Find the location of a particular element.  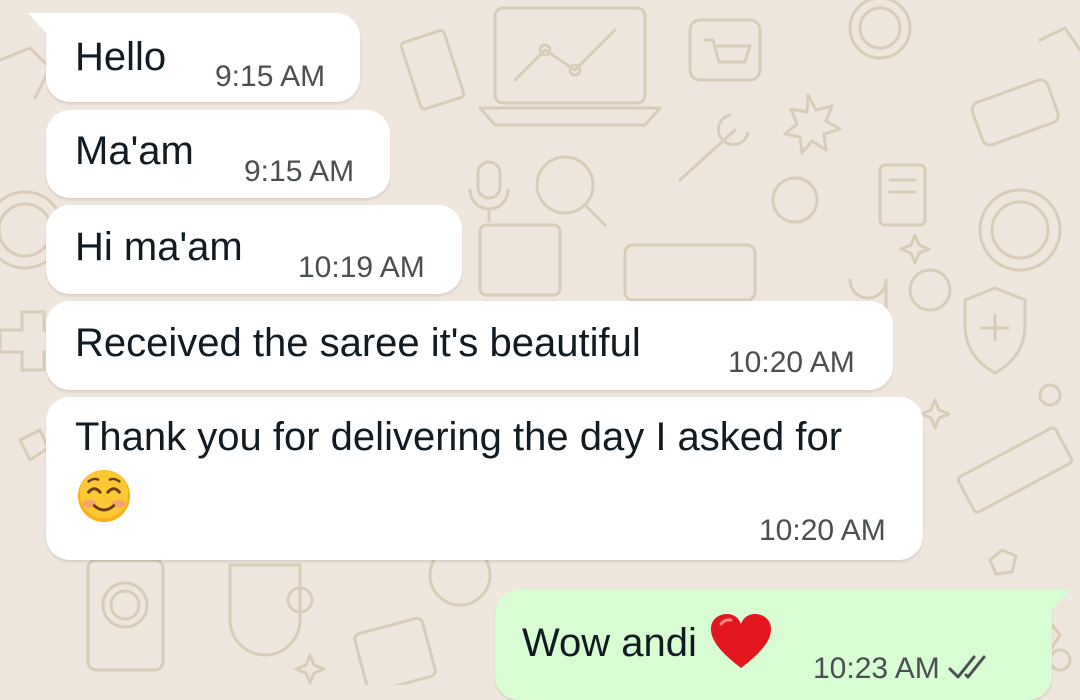

incoming-message: Hello 9:15 AM is located at coordinates (194, 57).